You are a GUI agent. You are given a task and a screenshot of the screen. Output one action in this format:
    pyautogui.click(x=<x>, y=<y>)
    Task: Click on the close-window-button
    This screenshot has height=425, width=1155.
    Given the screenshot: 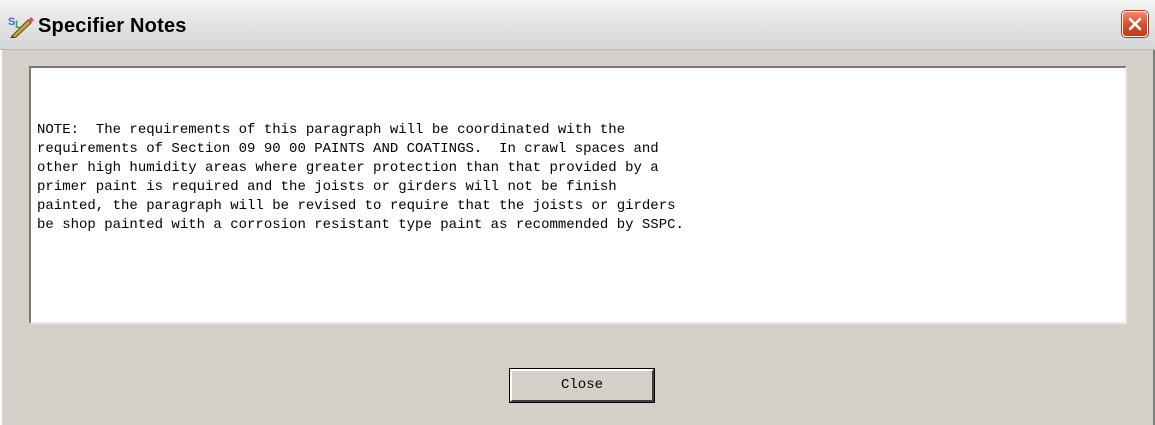 What is the action you would take?
    pyautogui.click(x=1135, y=24)
    